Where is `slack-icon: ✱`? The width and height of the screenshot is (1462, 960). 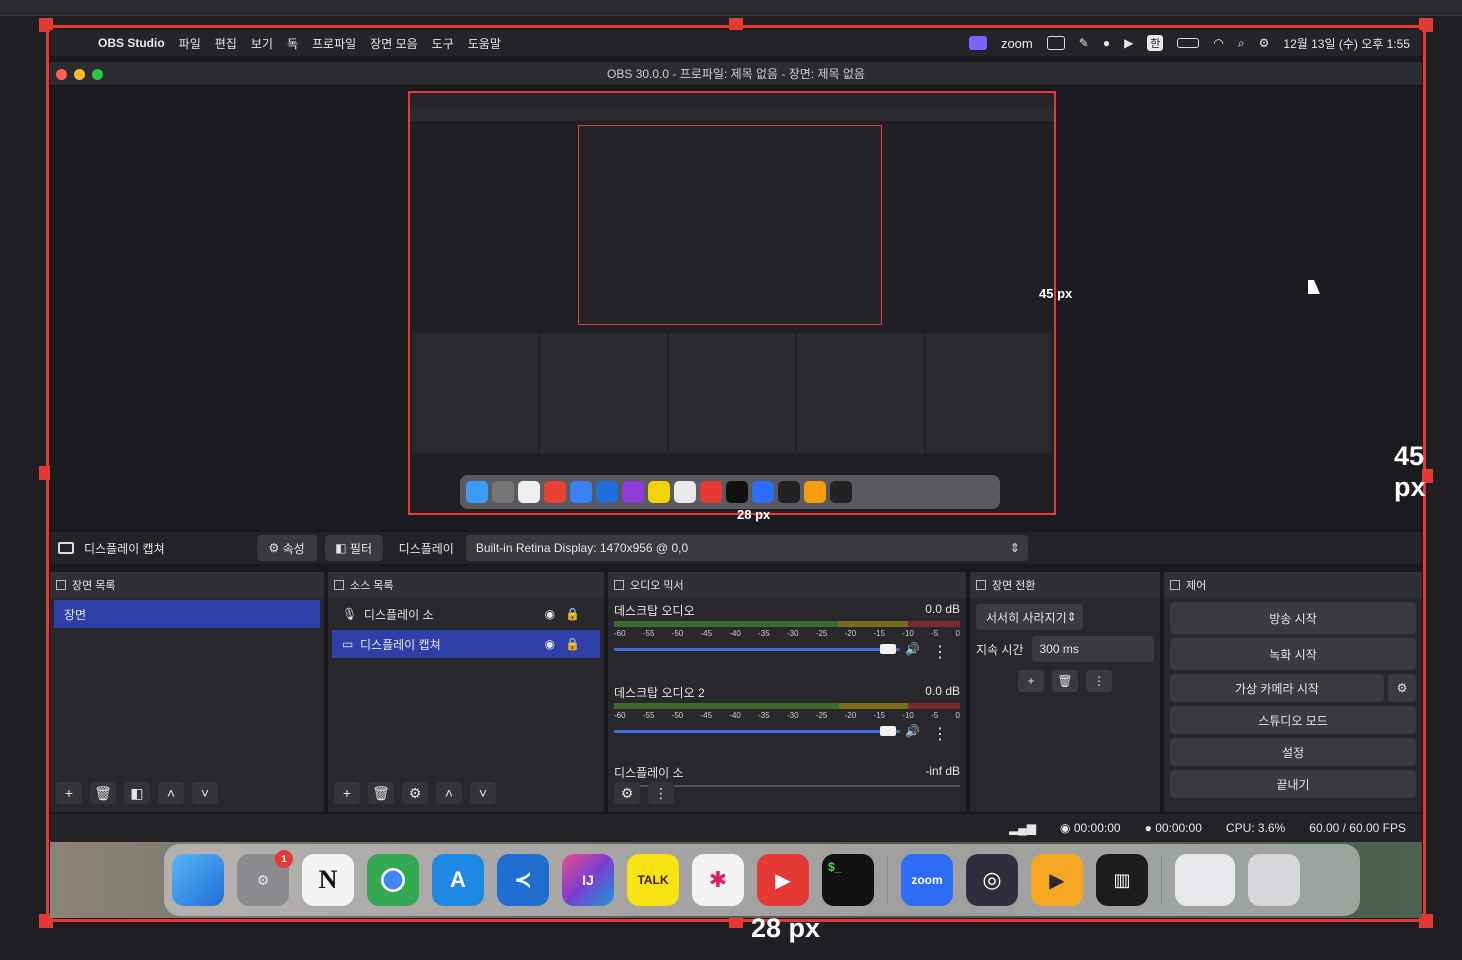 slack-icon: ✱ is located at coordinates (718, 880).